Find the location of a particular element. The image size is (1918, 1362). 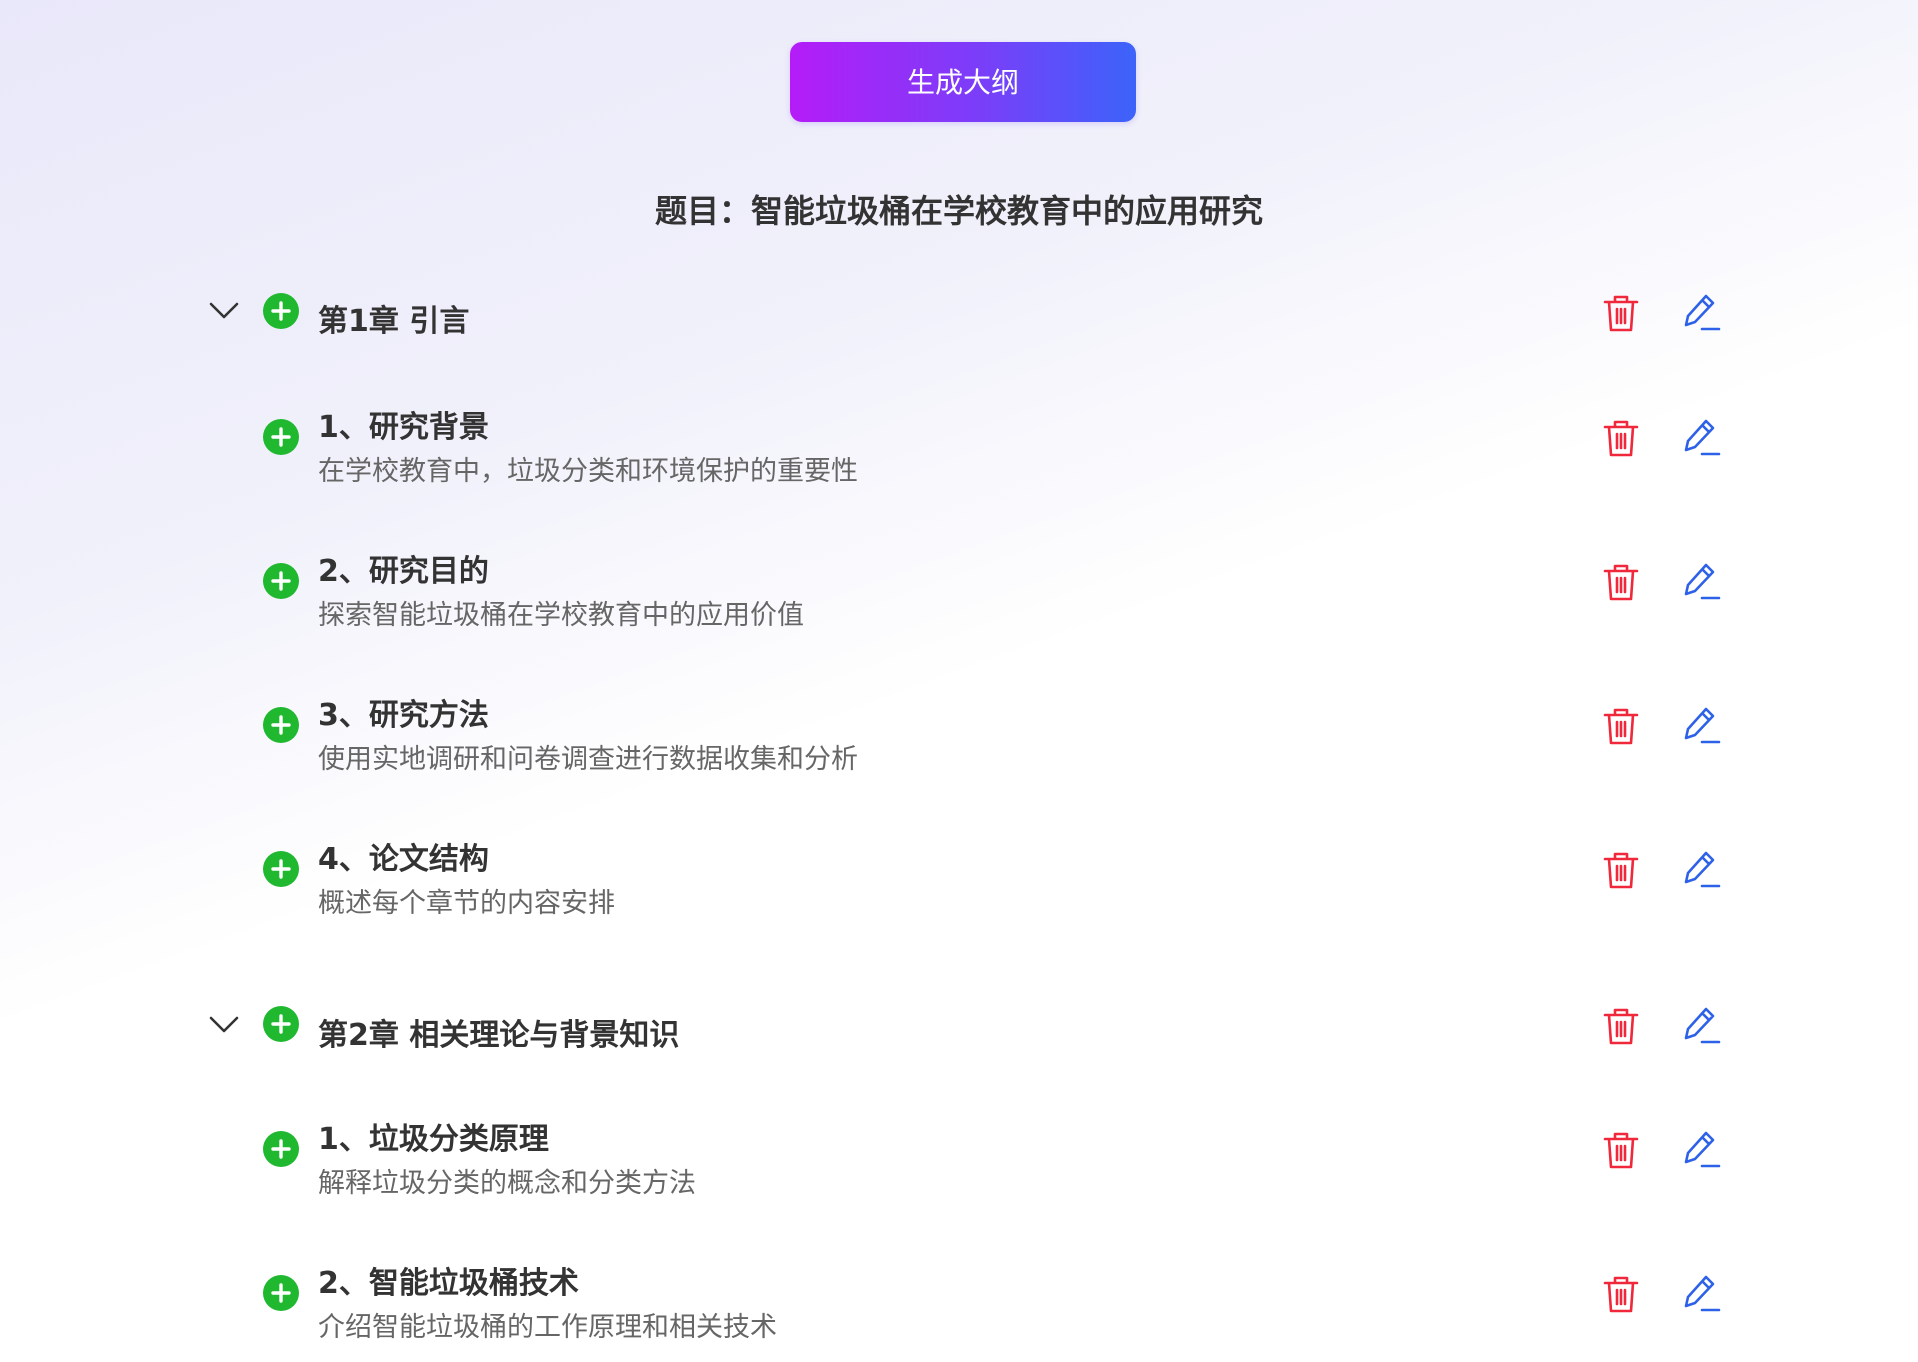

section-description: 解释垃圾分类的概念和分类方法 is located at coordinates (507, 1183).